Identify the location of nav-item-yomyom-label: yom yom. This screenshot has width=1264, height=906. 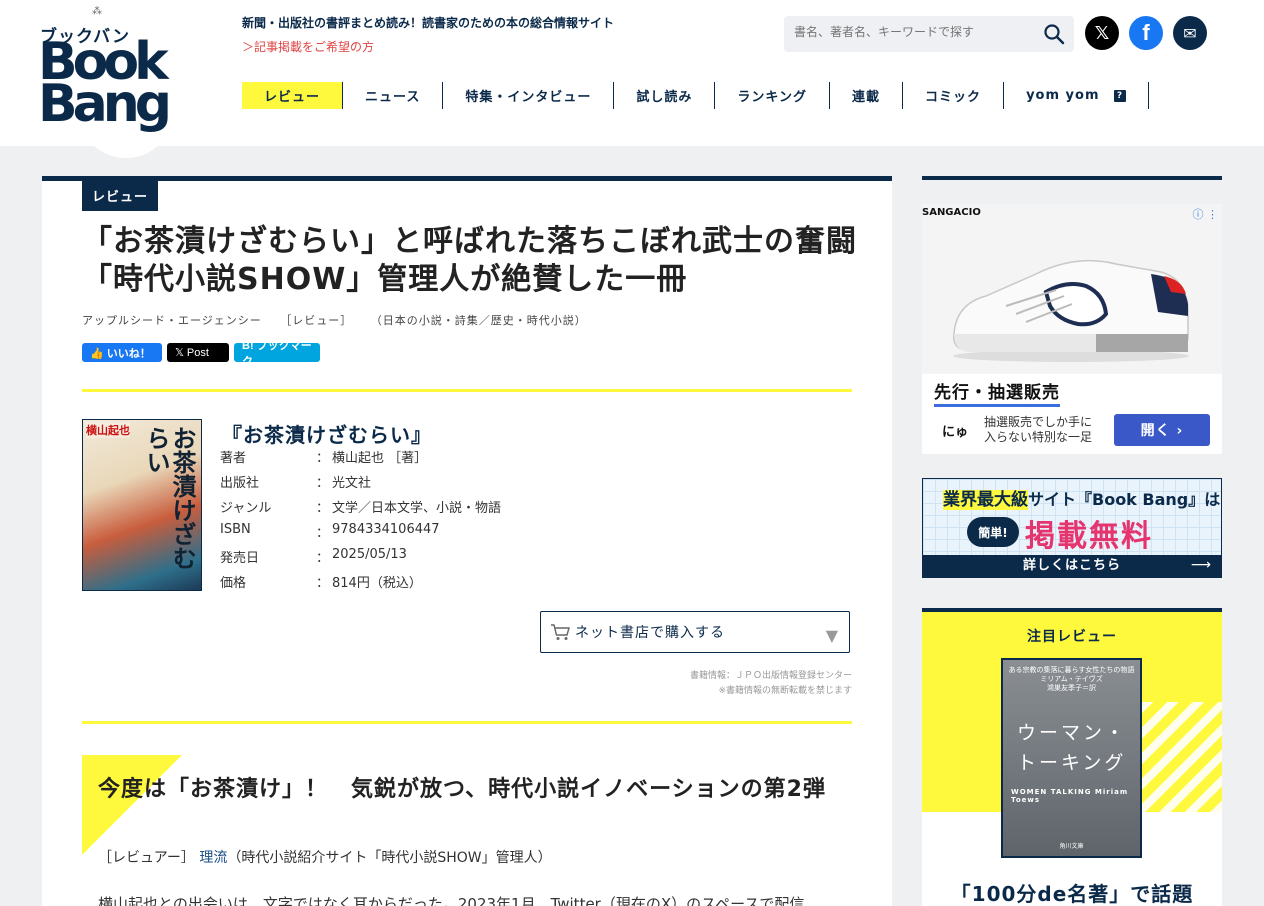
(1063, 95).